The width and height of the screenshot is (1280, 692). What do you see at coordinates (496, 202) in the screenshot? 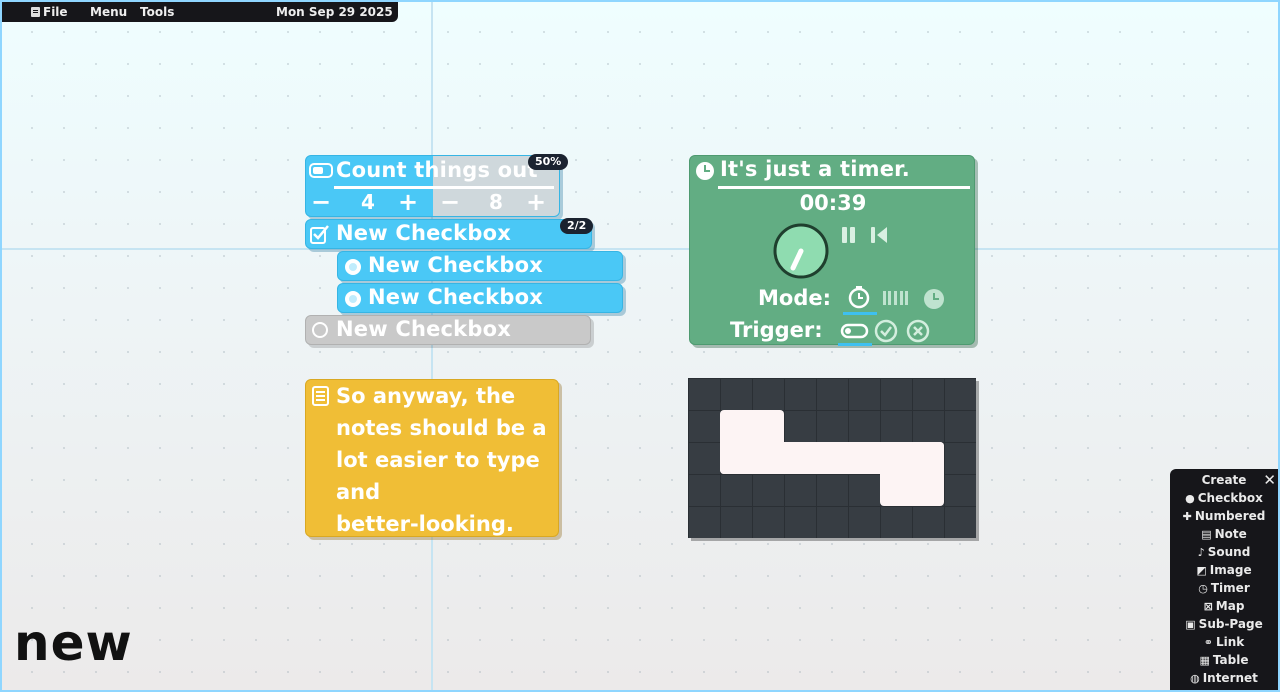
I see `right-count-value: 8` at bounding box center [496, 202].